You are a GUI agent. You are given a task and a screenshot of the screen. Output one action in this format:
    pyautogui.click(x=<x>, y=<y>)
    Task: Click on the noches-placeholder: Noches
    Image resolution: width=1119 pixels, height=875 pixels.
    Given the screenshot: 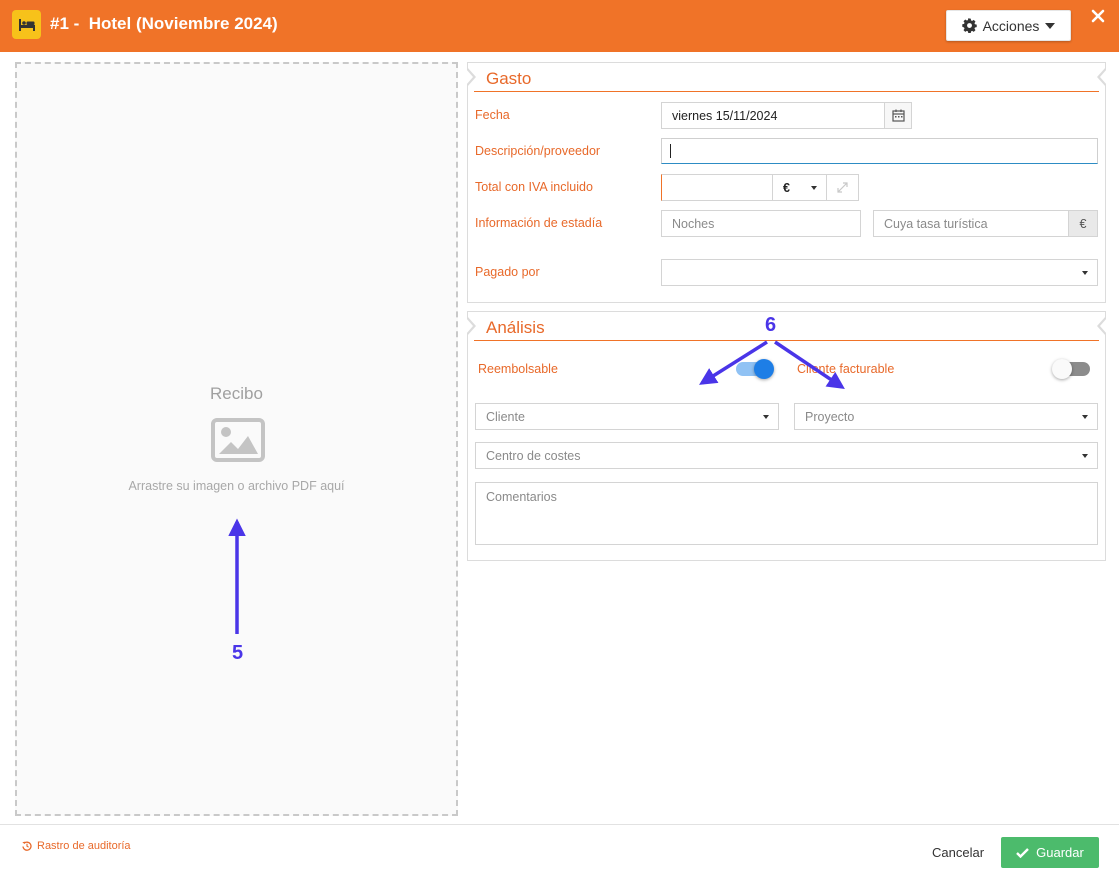 What is the action you would take?
    pyautogui.click(x=693, y=223)
    